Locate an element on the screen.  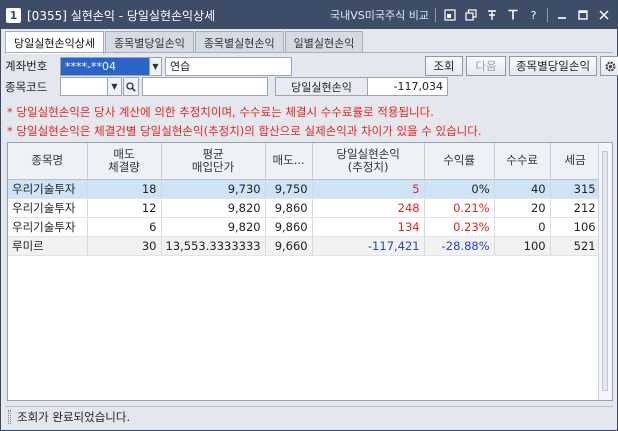
realized-pnl-cell: 5 is located at coordinates (368, 189).